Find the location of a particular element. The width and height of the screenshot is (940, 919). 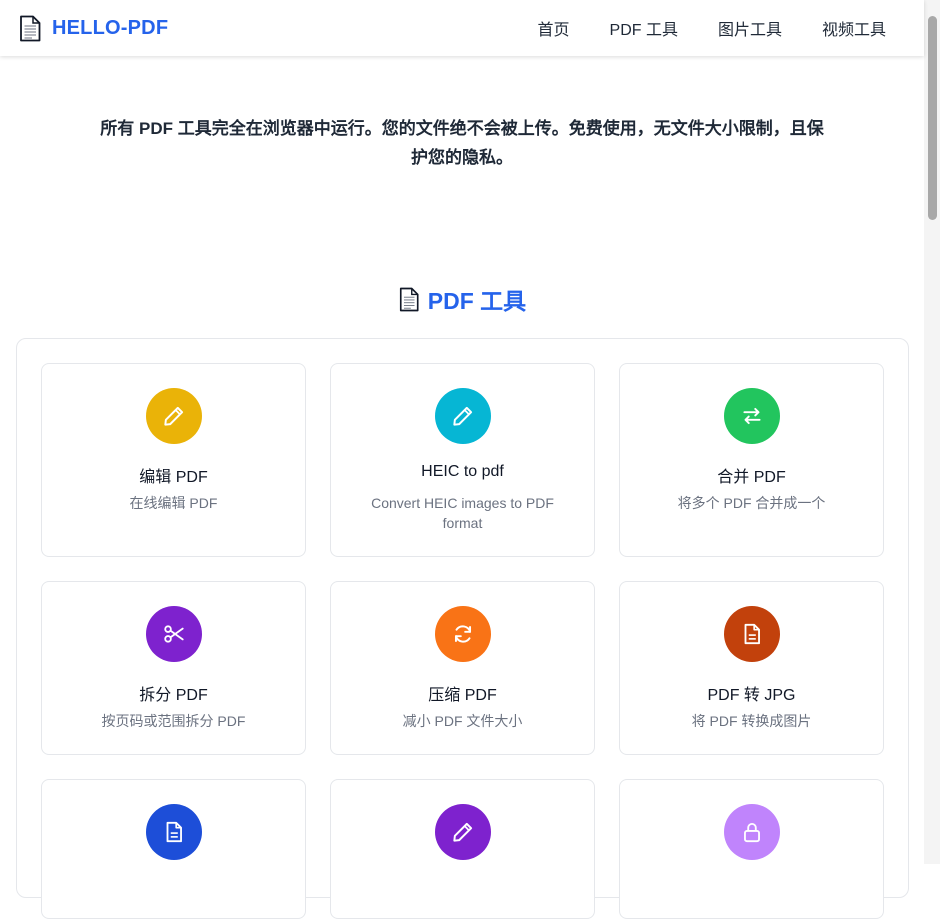

section-title: PDF 工具 is located at coordinates (477, 301).